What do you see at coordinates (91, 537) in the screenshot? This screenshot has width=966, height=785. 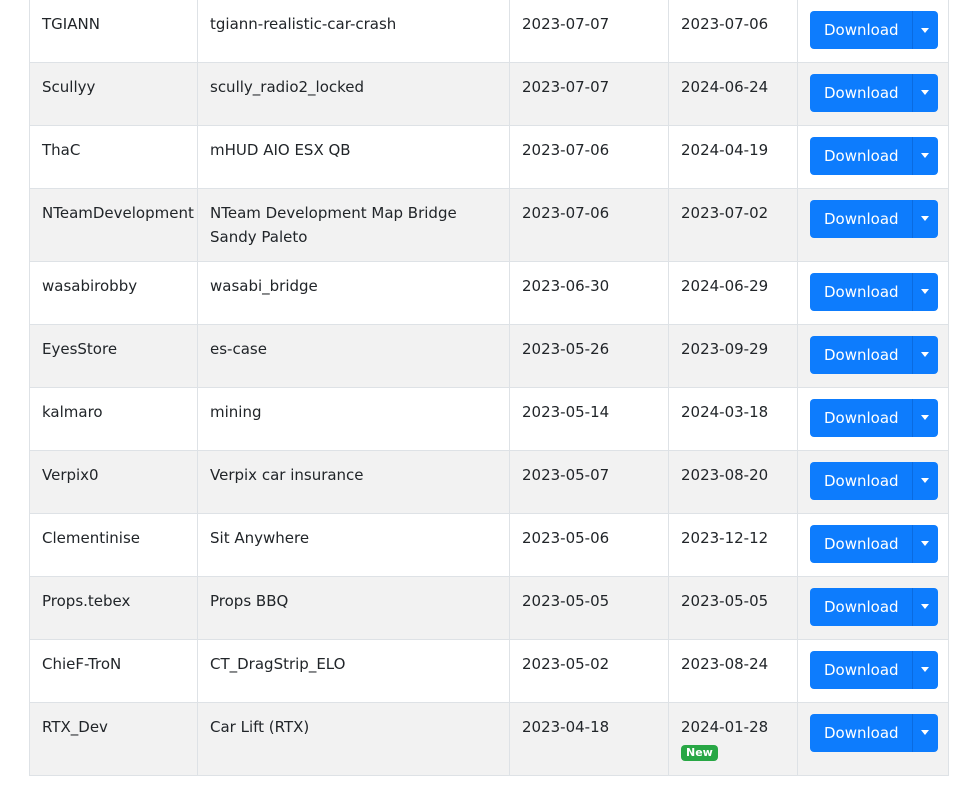 I see `author-name: Clementinise` at bounding box center [91, 537].